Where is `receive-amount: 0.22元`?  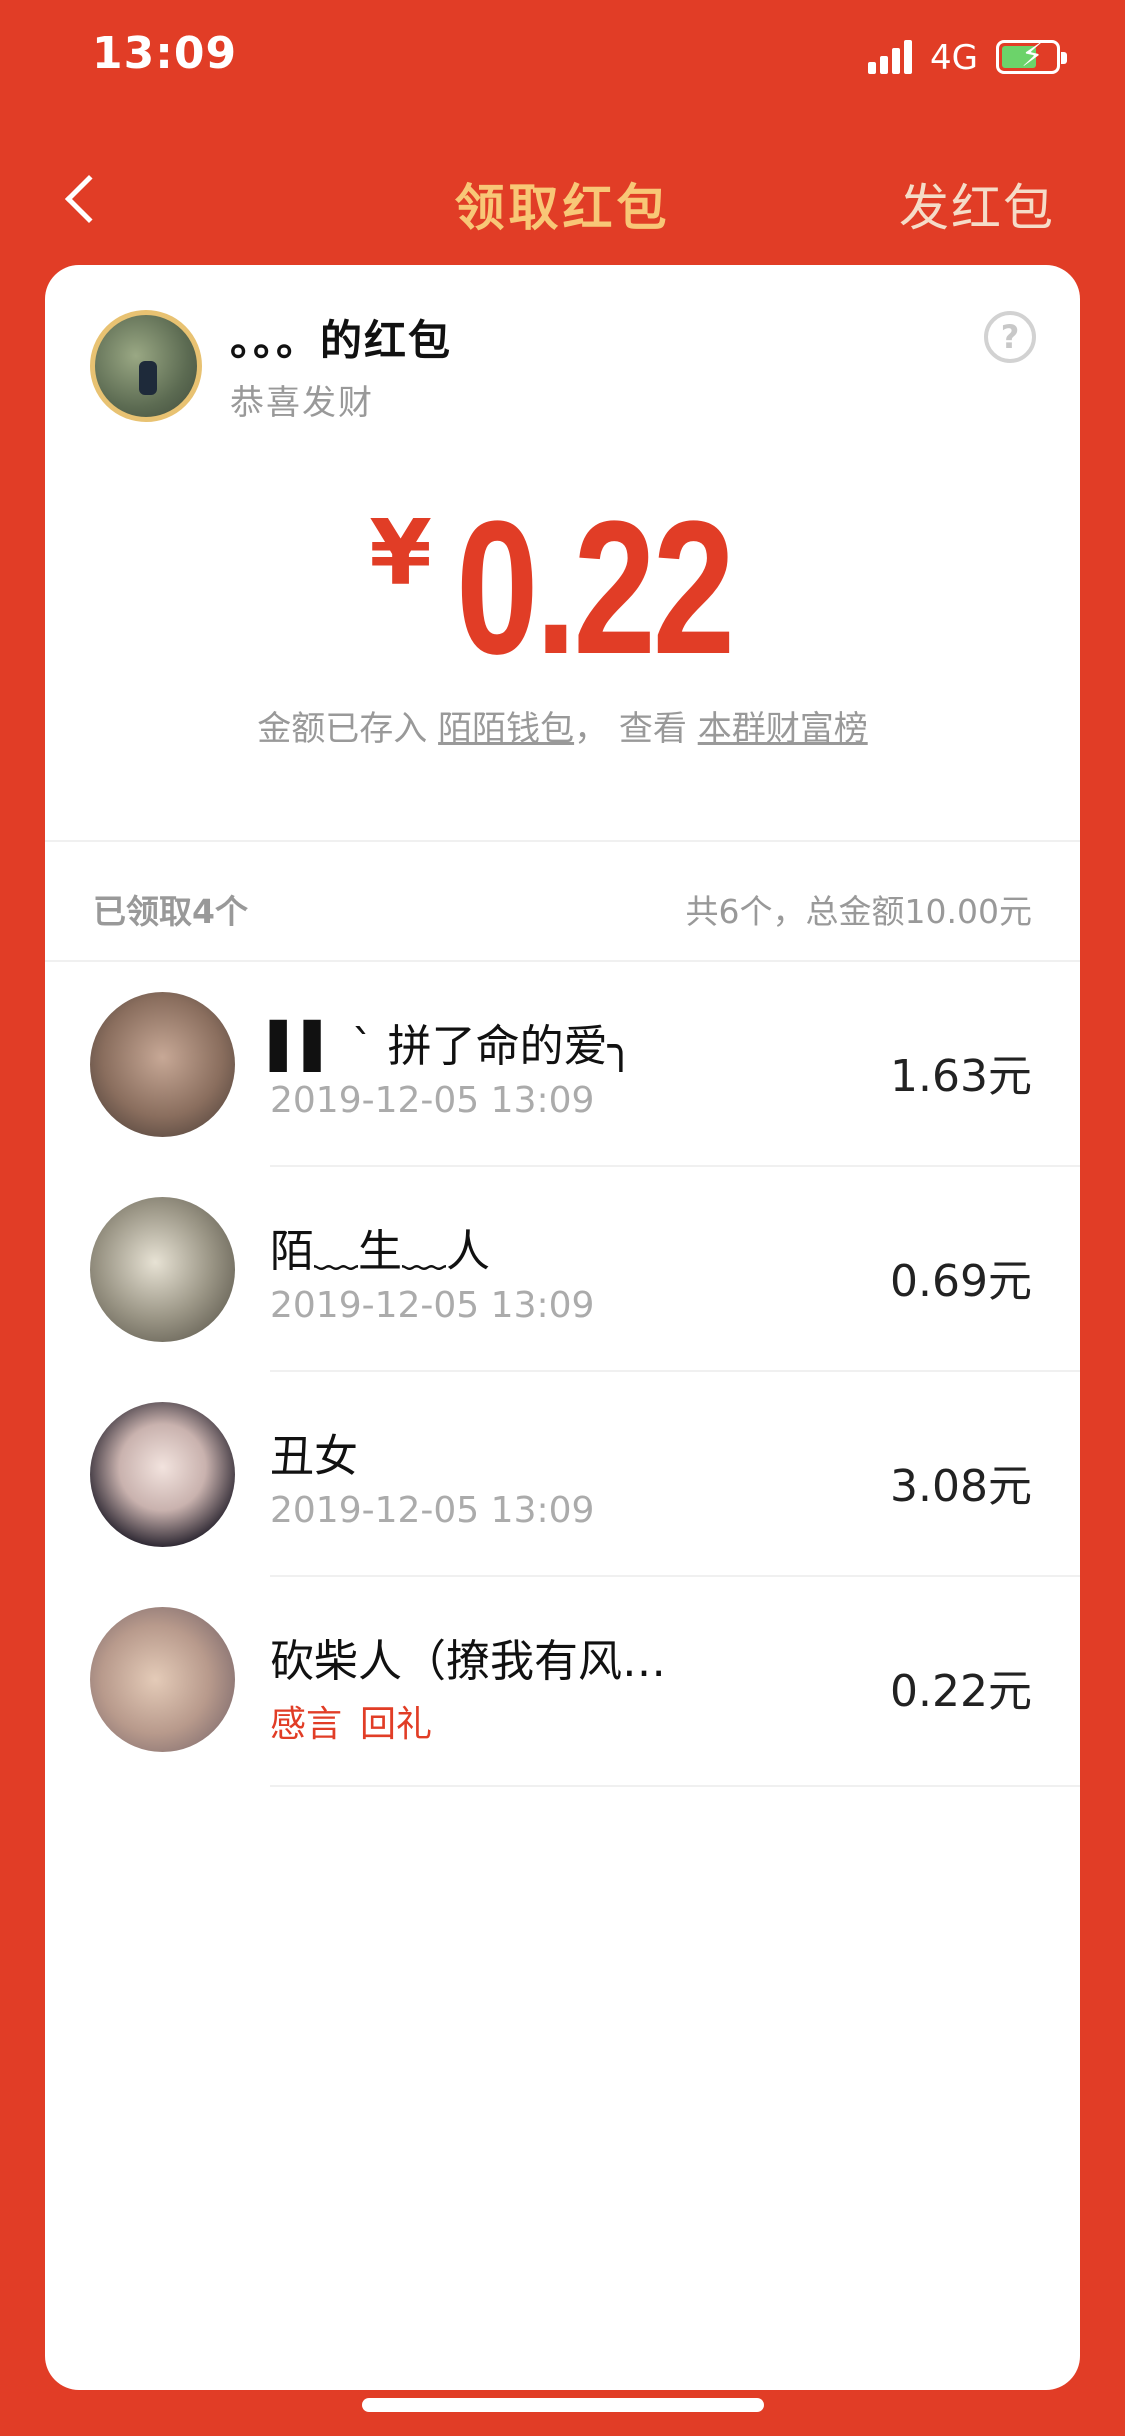
receive-amount: 0.22元 is located at coordinates (961, 1691).